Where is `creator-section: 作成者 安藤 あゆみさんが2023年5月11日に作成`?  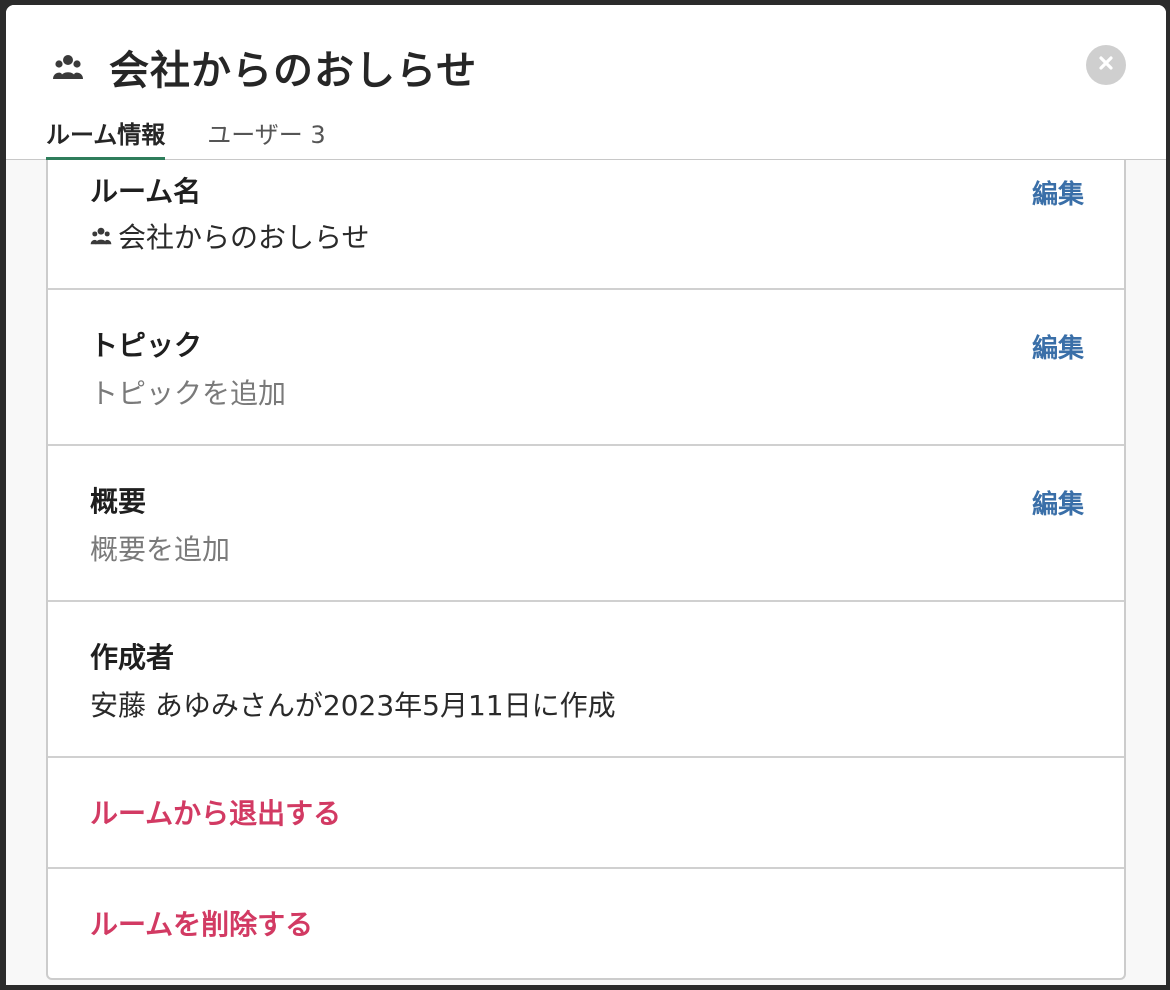 creator-section: 作成者 安藤 あゆみさんが2023年5月11日に作成 is located at coordinates (586, 680).